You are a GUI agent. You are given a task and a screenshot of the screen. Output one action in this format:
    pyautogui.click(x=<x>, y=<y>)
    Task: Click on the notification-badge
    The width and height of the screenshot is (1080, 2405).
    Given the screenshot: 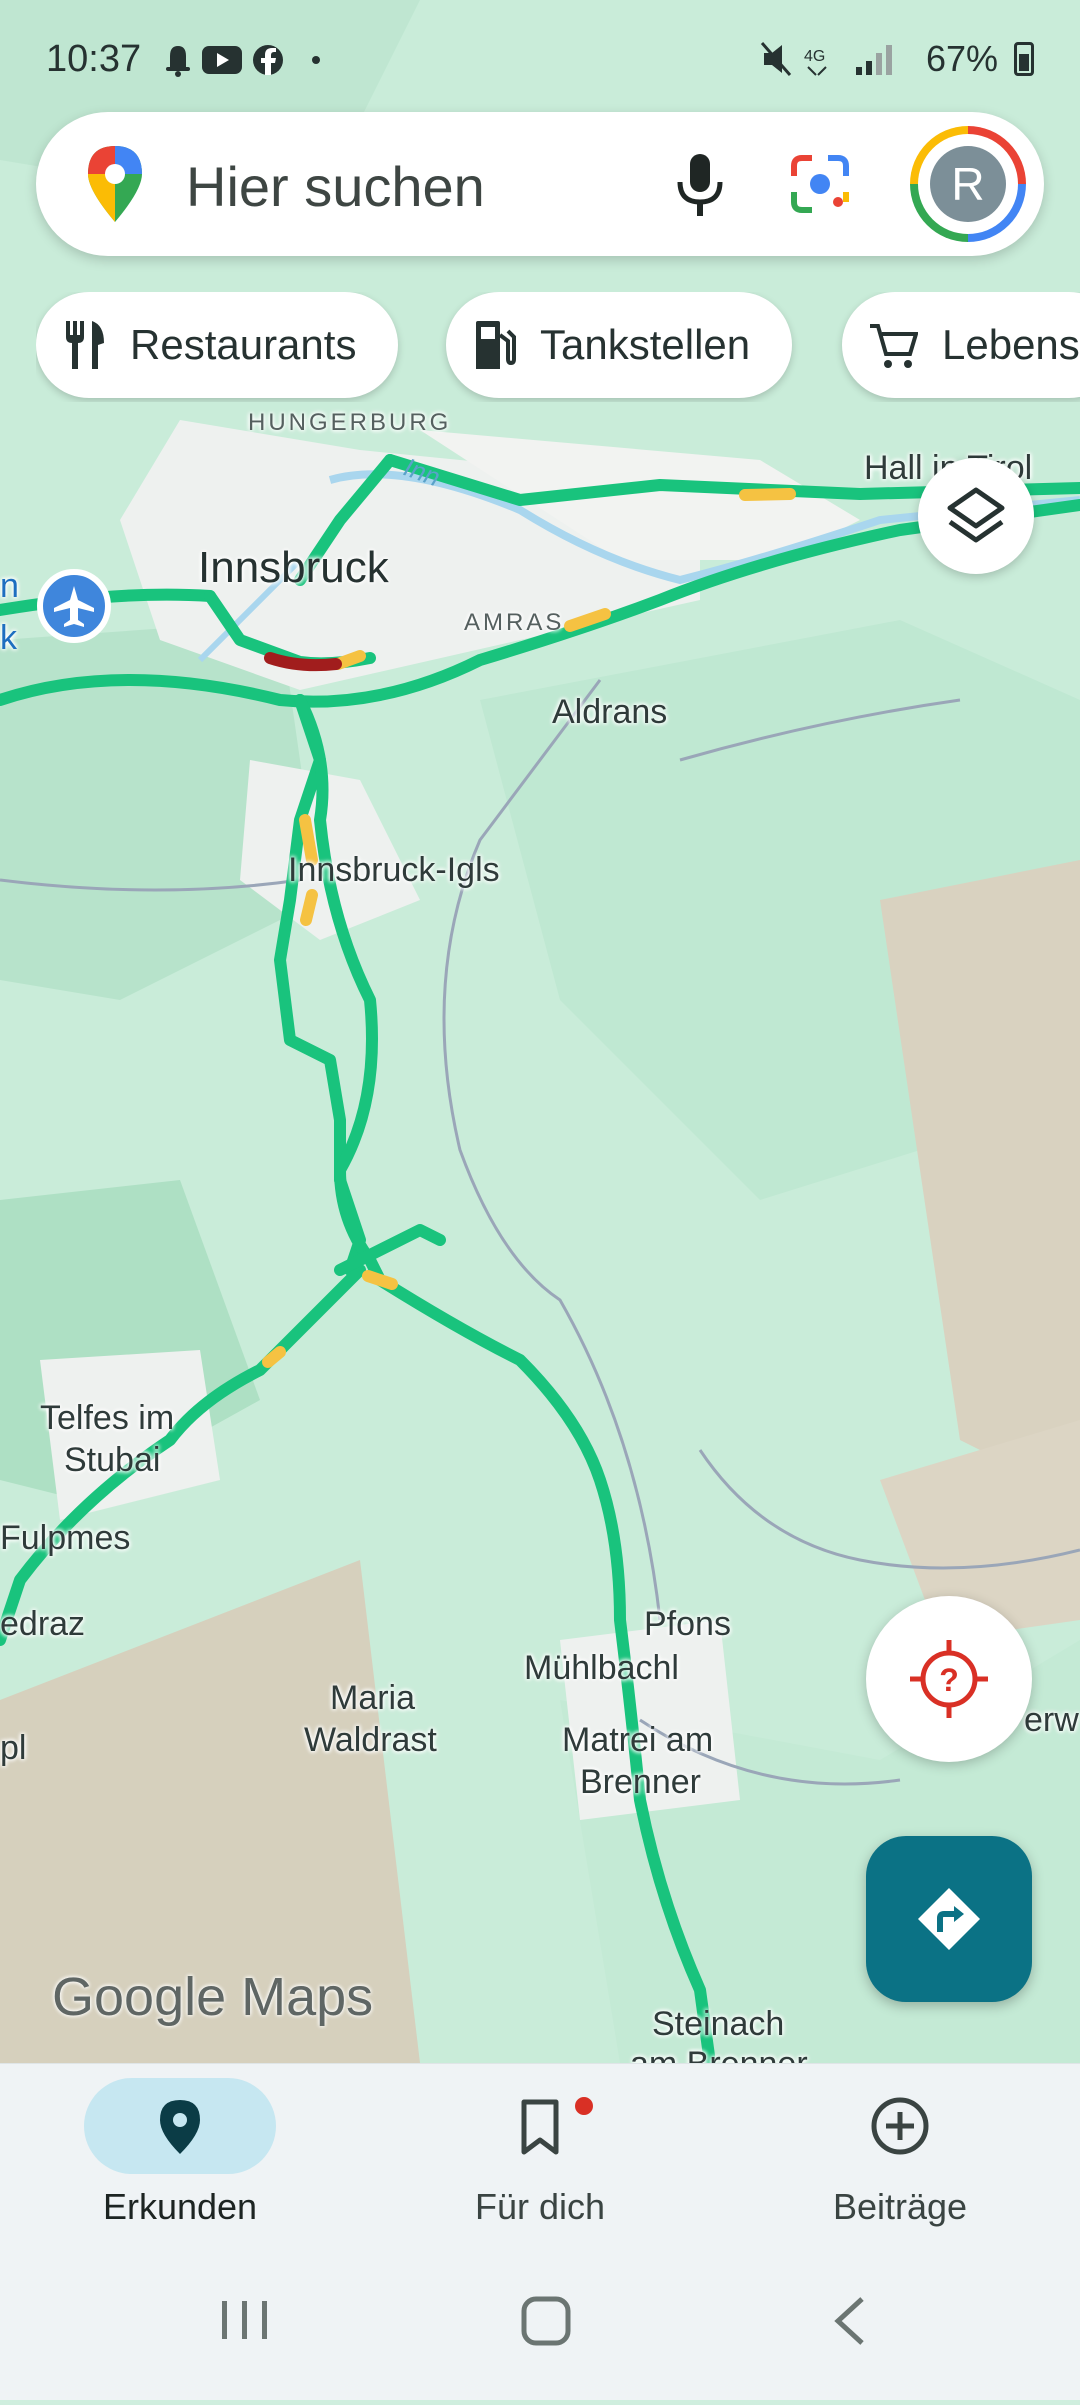 What is the action you would take?
    pyautogui.click(x=584, y=2106)
    